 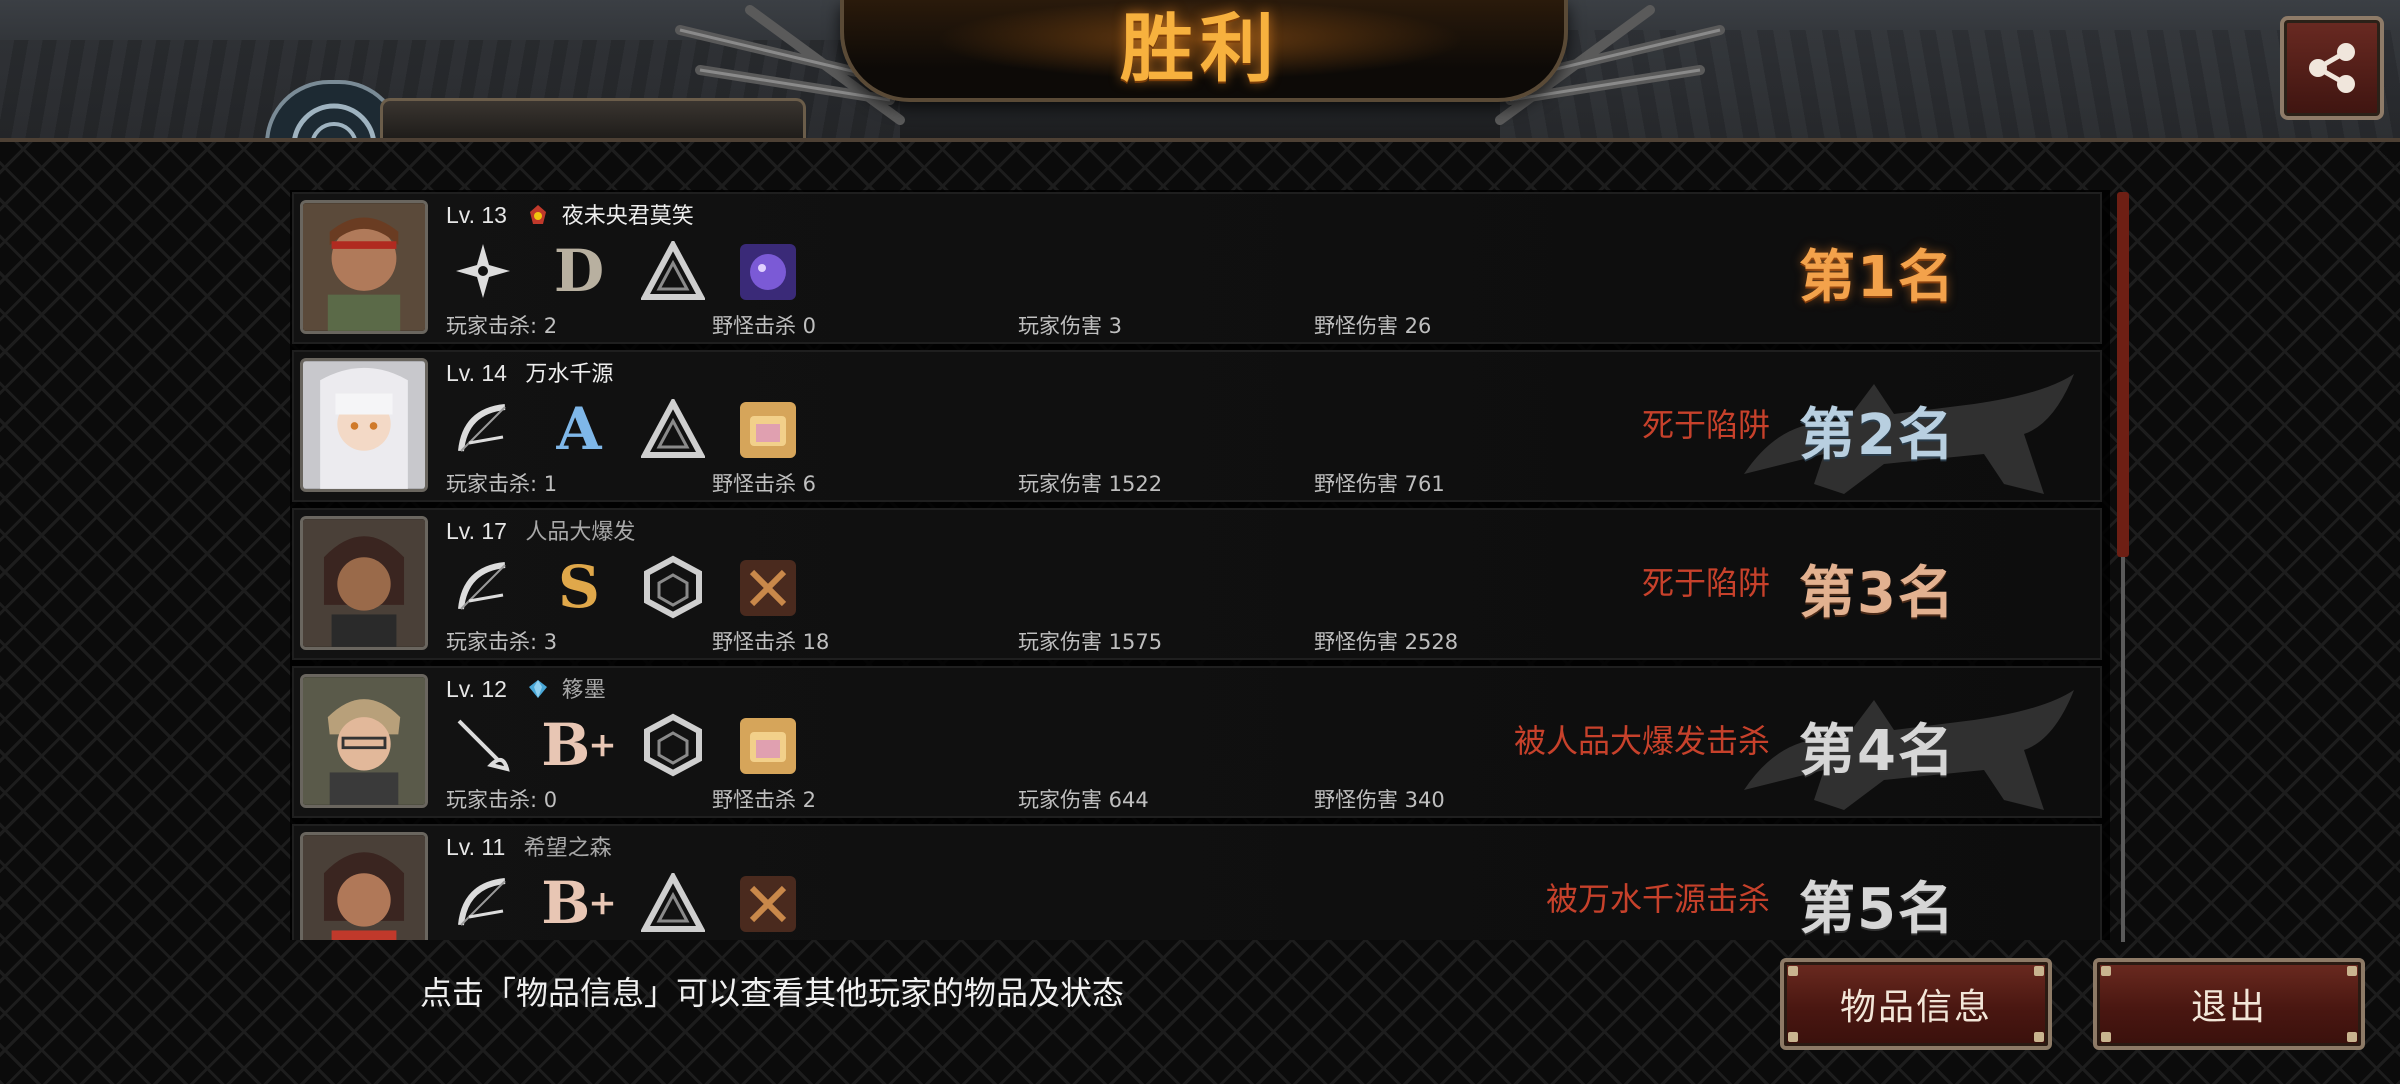 I want to click on level-label: Lv. 13, so click(x=476, y=215).